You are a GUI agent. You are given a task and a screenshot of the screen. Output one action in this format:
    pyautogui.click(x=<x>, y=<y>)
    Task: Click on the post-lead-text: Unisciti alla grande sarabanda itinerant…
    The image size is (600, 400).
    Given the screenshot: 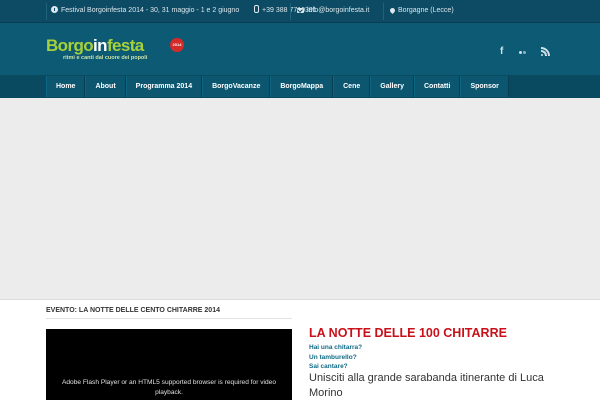 What is the action you would take?
    pyautogui.click(x=426, y=385)
    